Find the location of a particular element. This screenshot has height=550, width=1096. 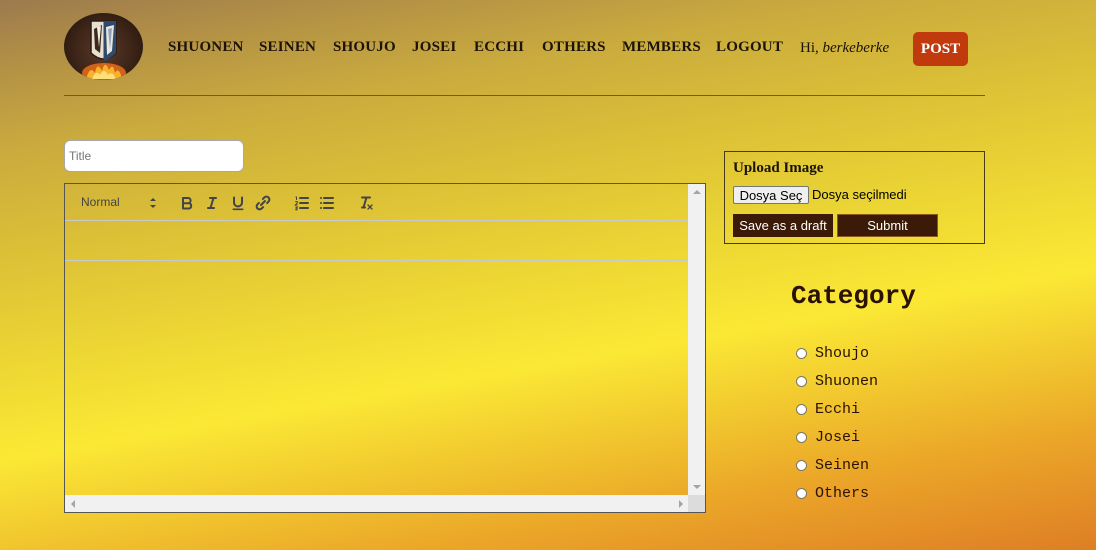

ordered-list-icon is located at coordinates (301, 203).